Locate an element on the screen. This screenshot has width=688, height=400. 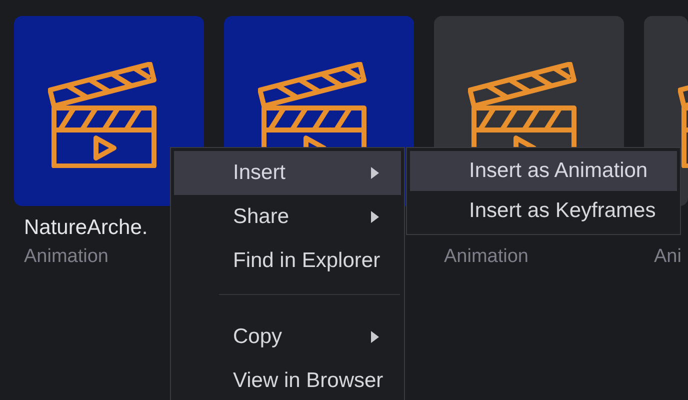
menu-item: Insert as Keyframes is located at coordinates (543, 211).